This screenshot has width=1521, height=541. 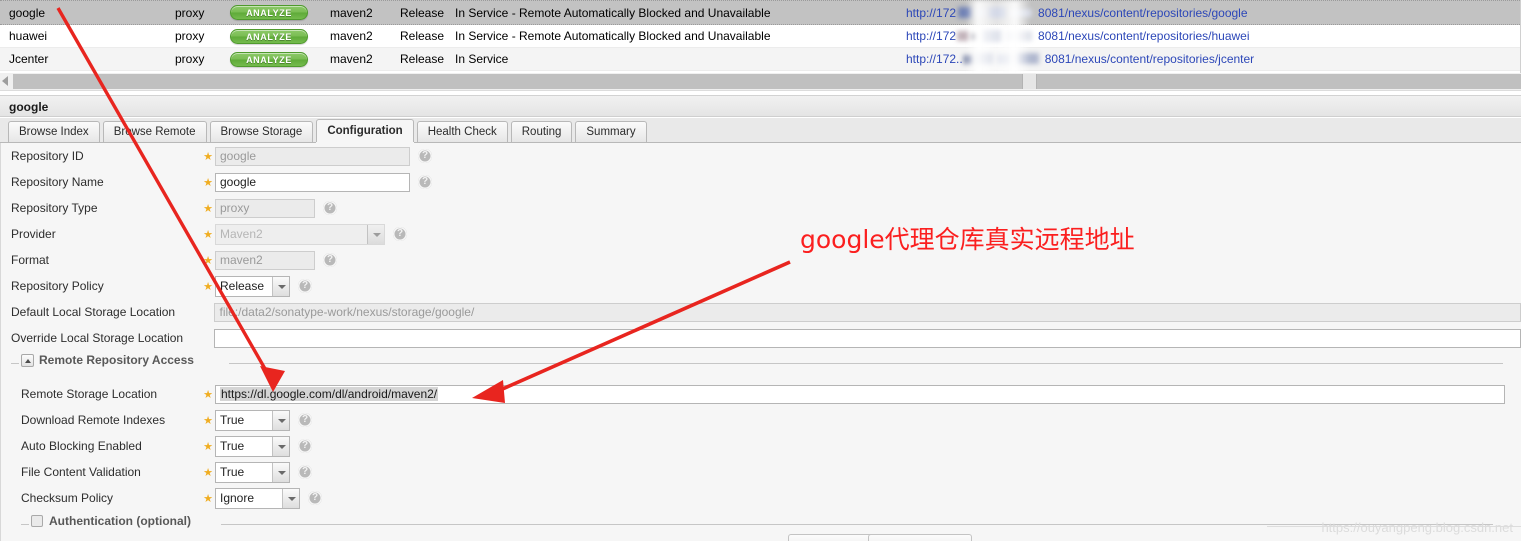 What do you see at coordinates (967, 239) in the screenshot?
I see `annotation-text: google代理仓库真实远程地址` at bounding box center [967, 239].